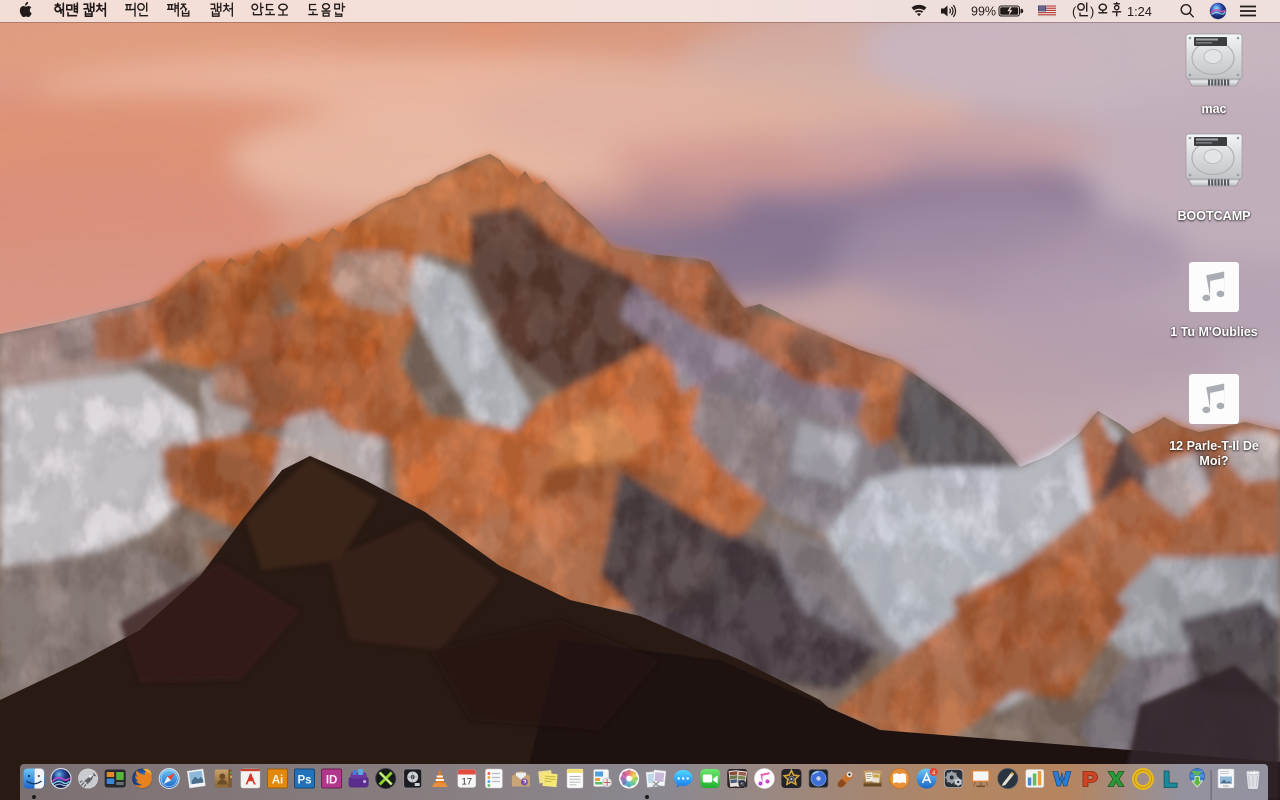 The image size is (1280, 800). I want to click on svg-text: Ai, so click(278, 781).